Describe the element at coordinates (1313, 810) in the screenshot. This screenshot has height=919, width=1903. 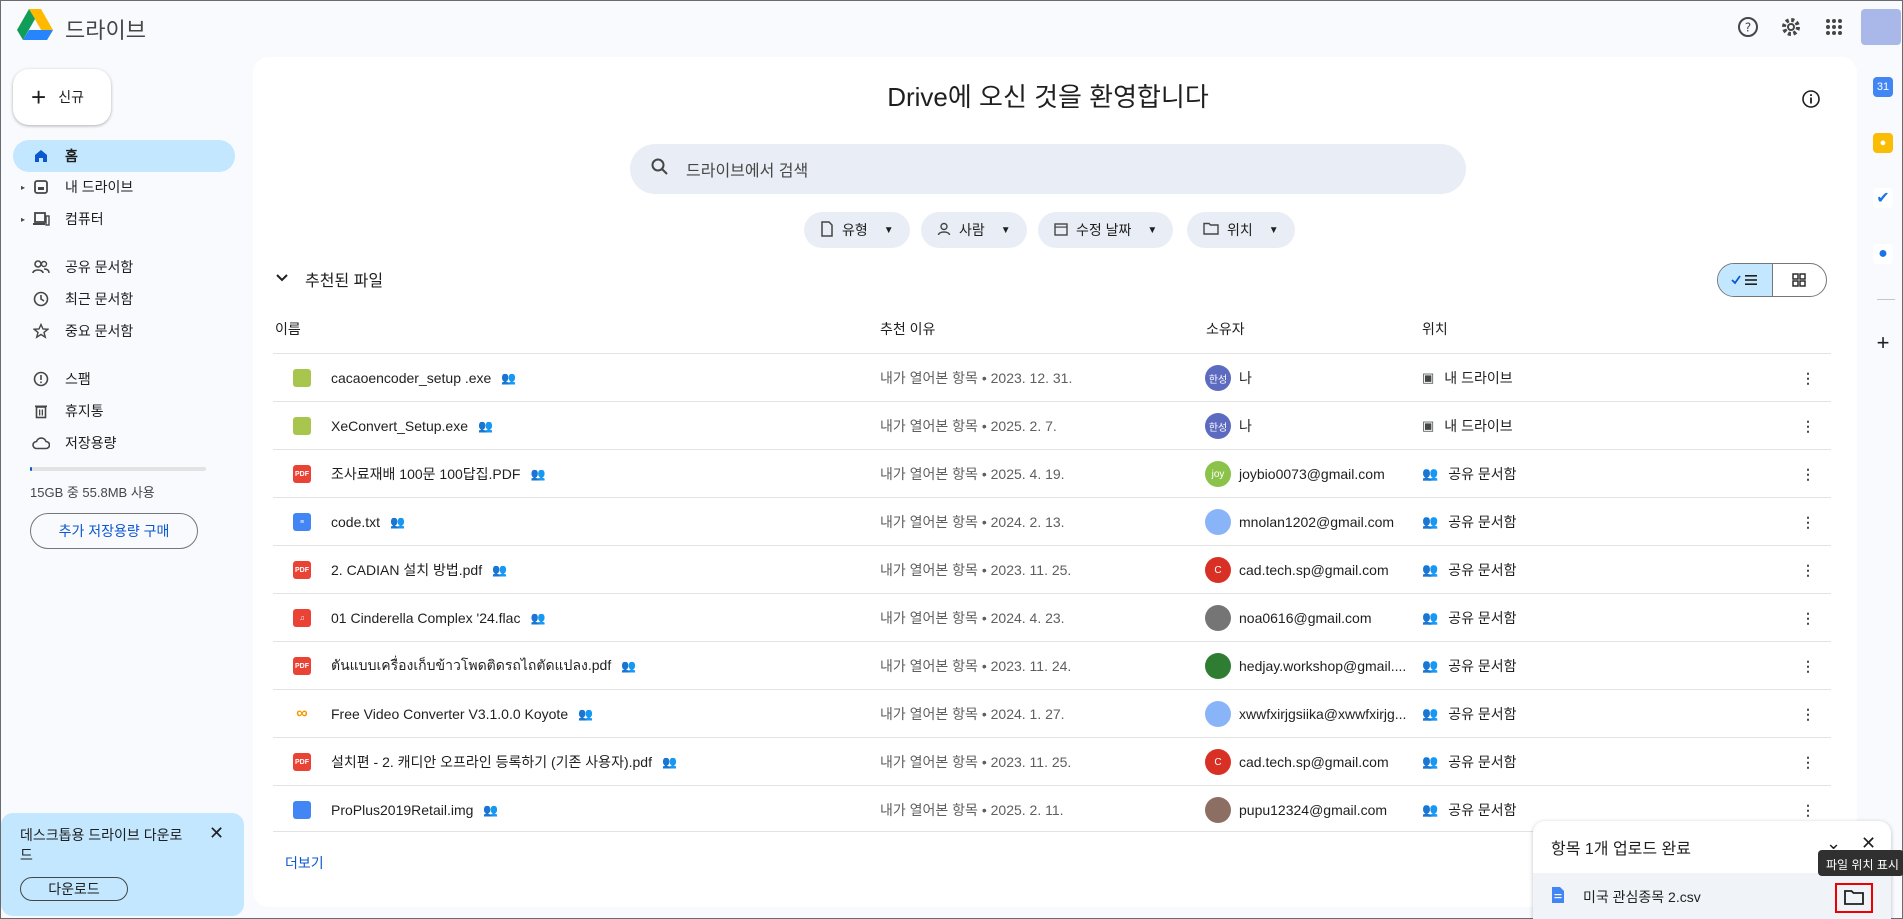
I see `owner-name: pupu12324@gmail.com` at that location.